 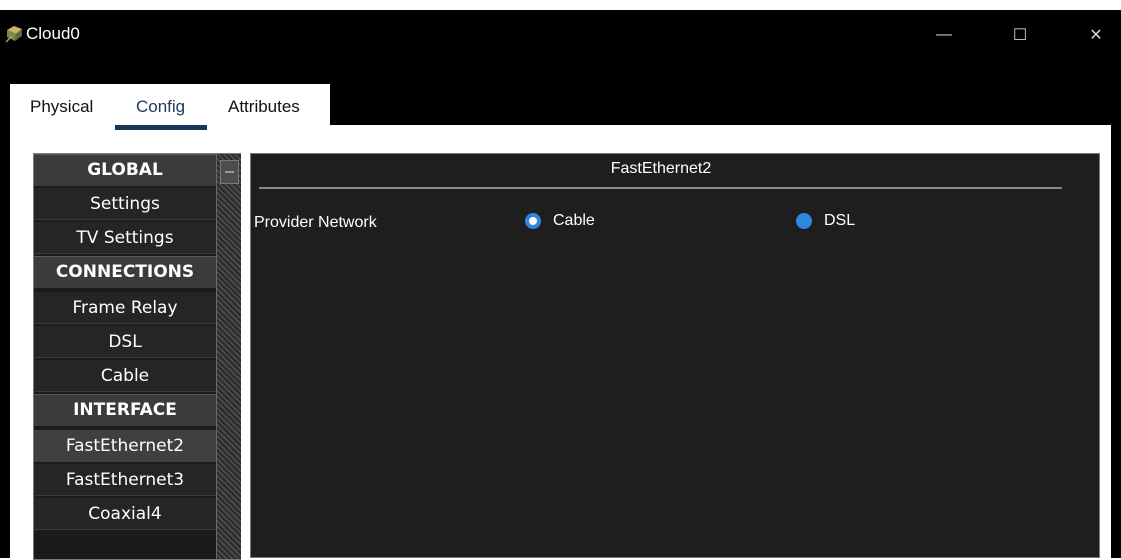 What do you see at coordinates (61, 107) in the screenshot?
I see `tab-physical: Physical` at bounding box center [61, 107].